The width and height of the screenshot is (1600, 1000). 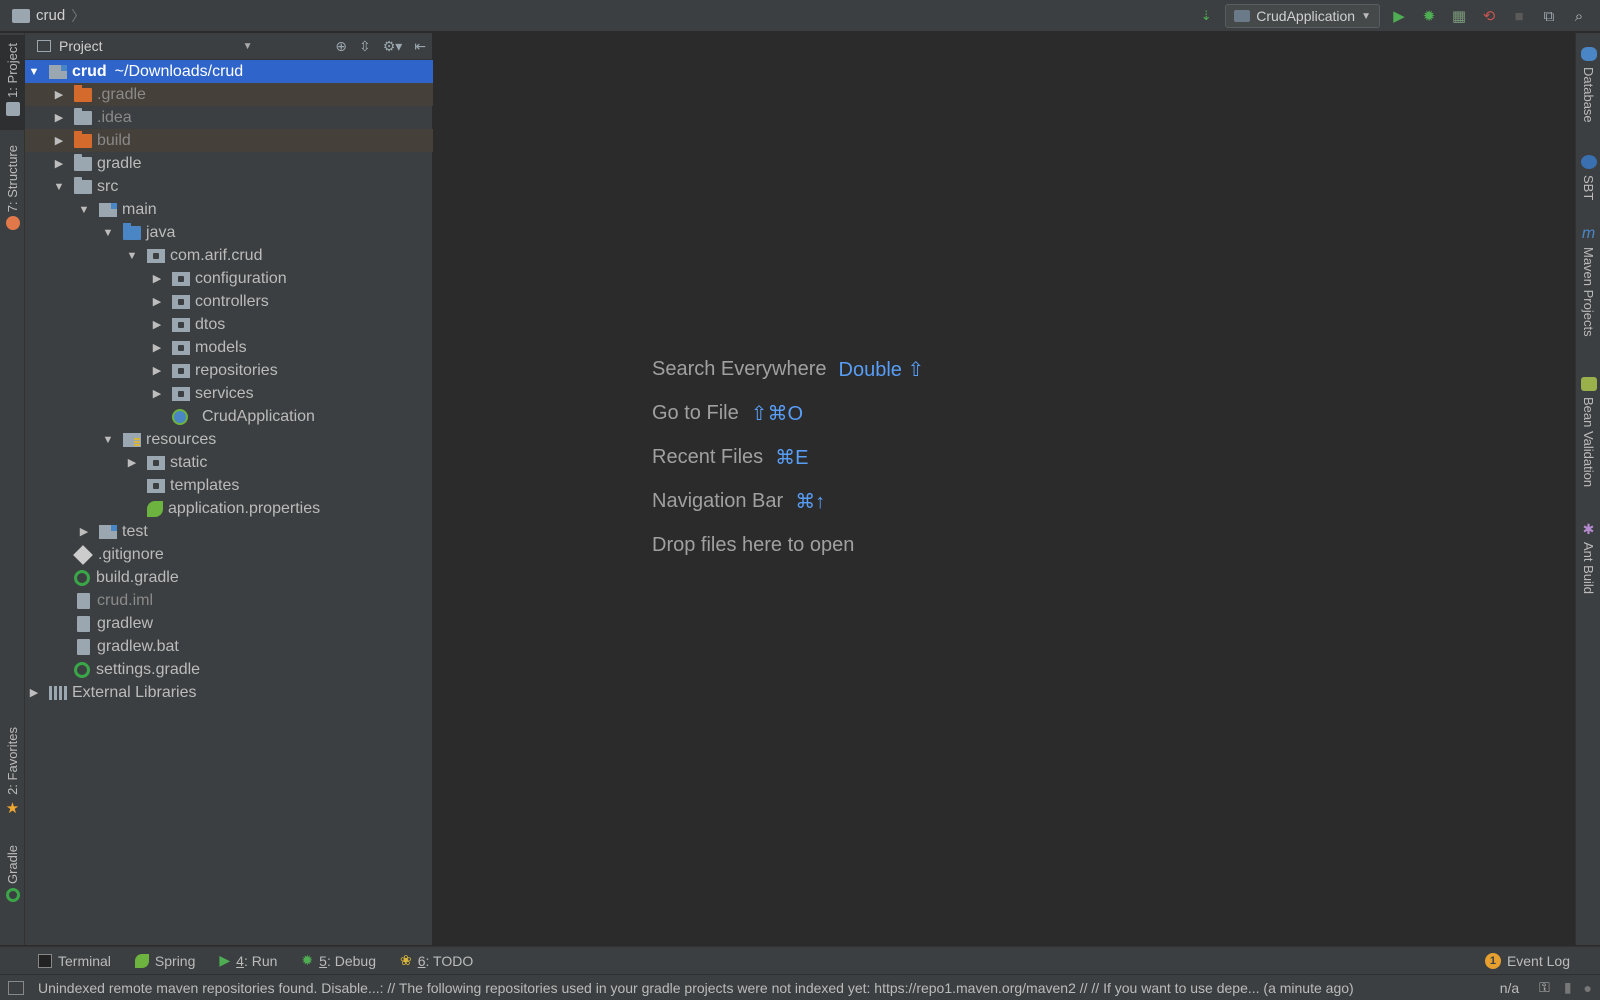 What do you see at coordinates (1544, 987) in the screenshot?
I see `lock-icon: ⚿` at bounding box center [1544, 987].